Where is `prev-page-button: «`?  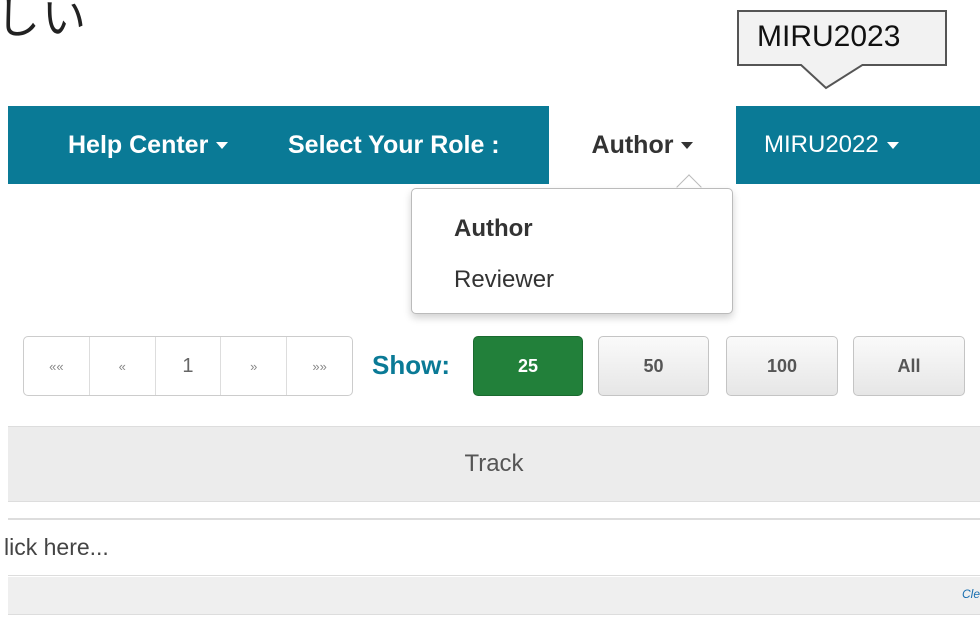 prev-page-button: « is located at coordinates (123, 366).